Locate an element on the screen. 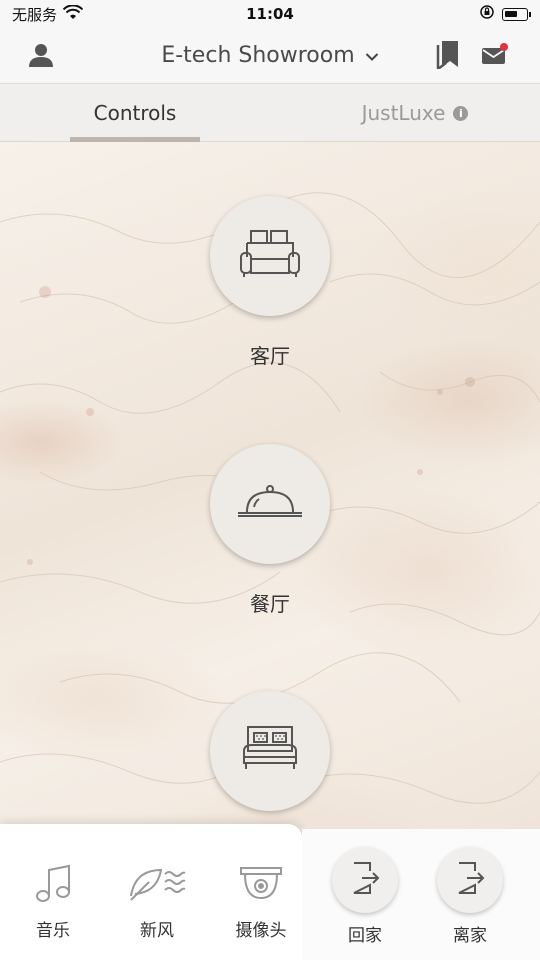 The height and width of the screenshot is (960, 540). notification-dot is located at coordinates (504, 47).